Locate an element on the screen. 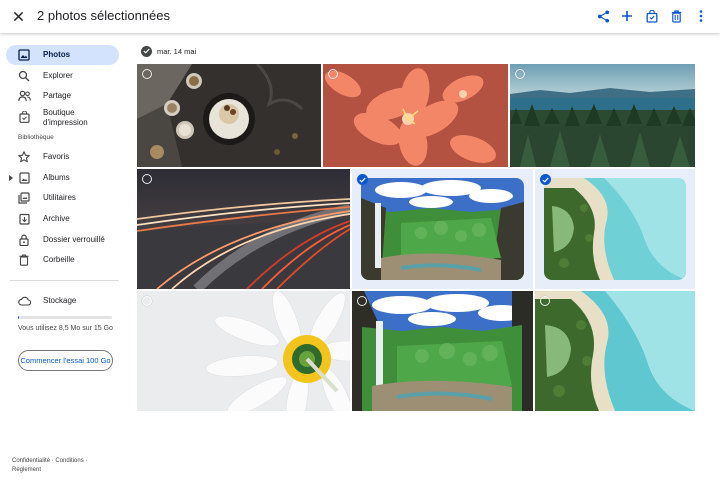 The width and height of the screenshot is (720, 485). nav-item-photos: Photos is located at coordinates (62, 55).